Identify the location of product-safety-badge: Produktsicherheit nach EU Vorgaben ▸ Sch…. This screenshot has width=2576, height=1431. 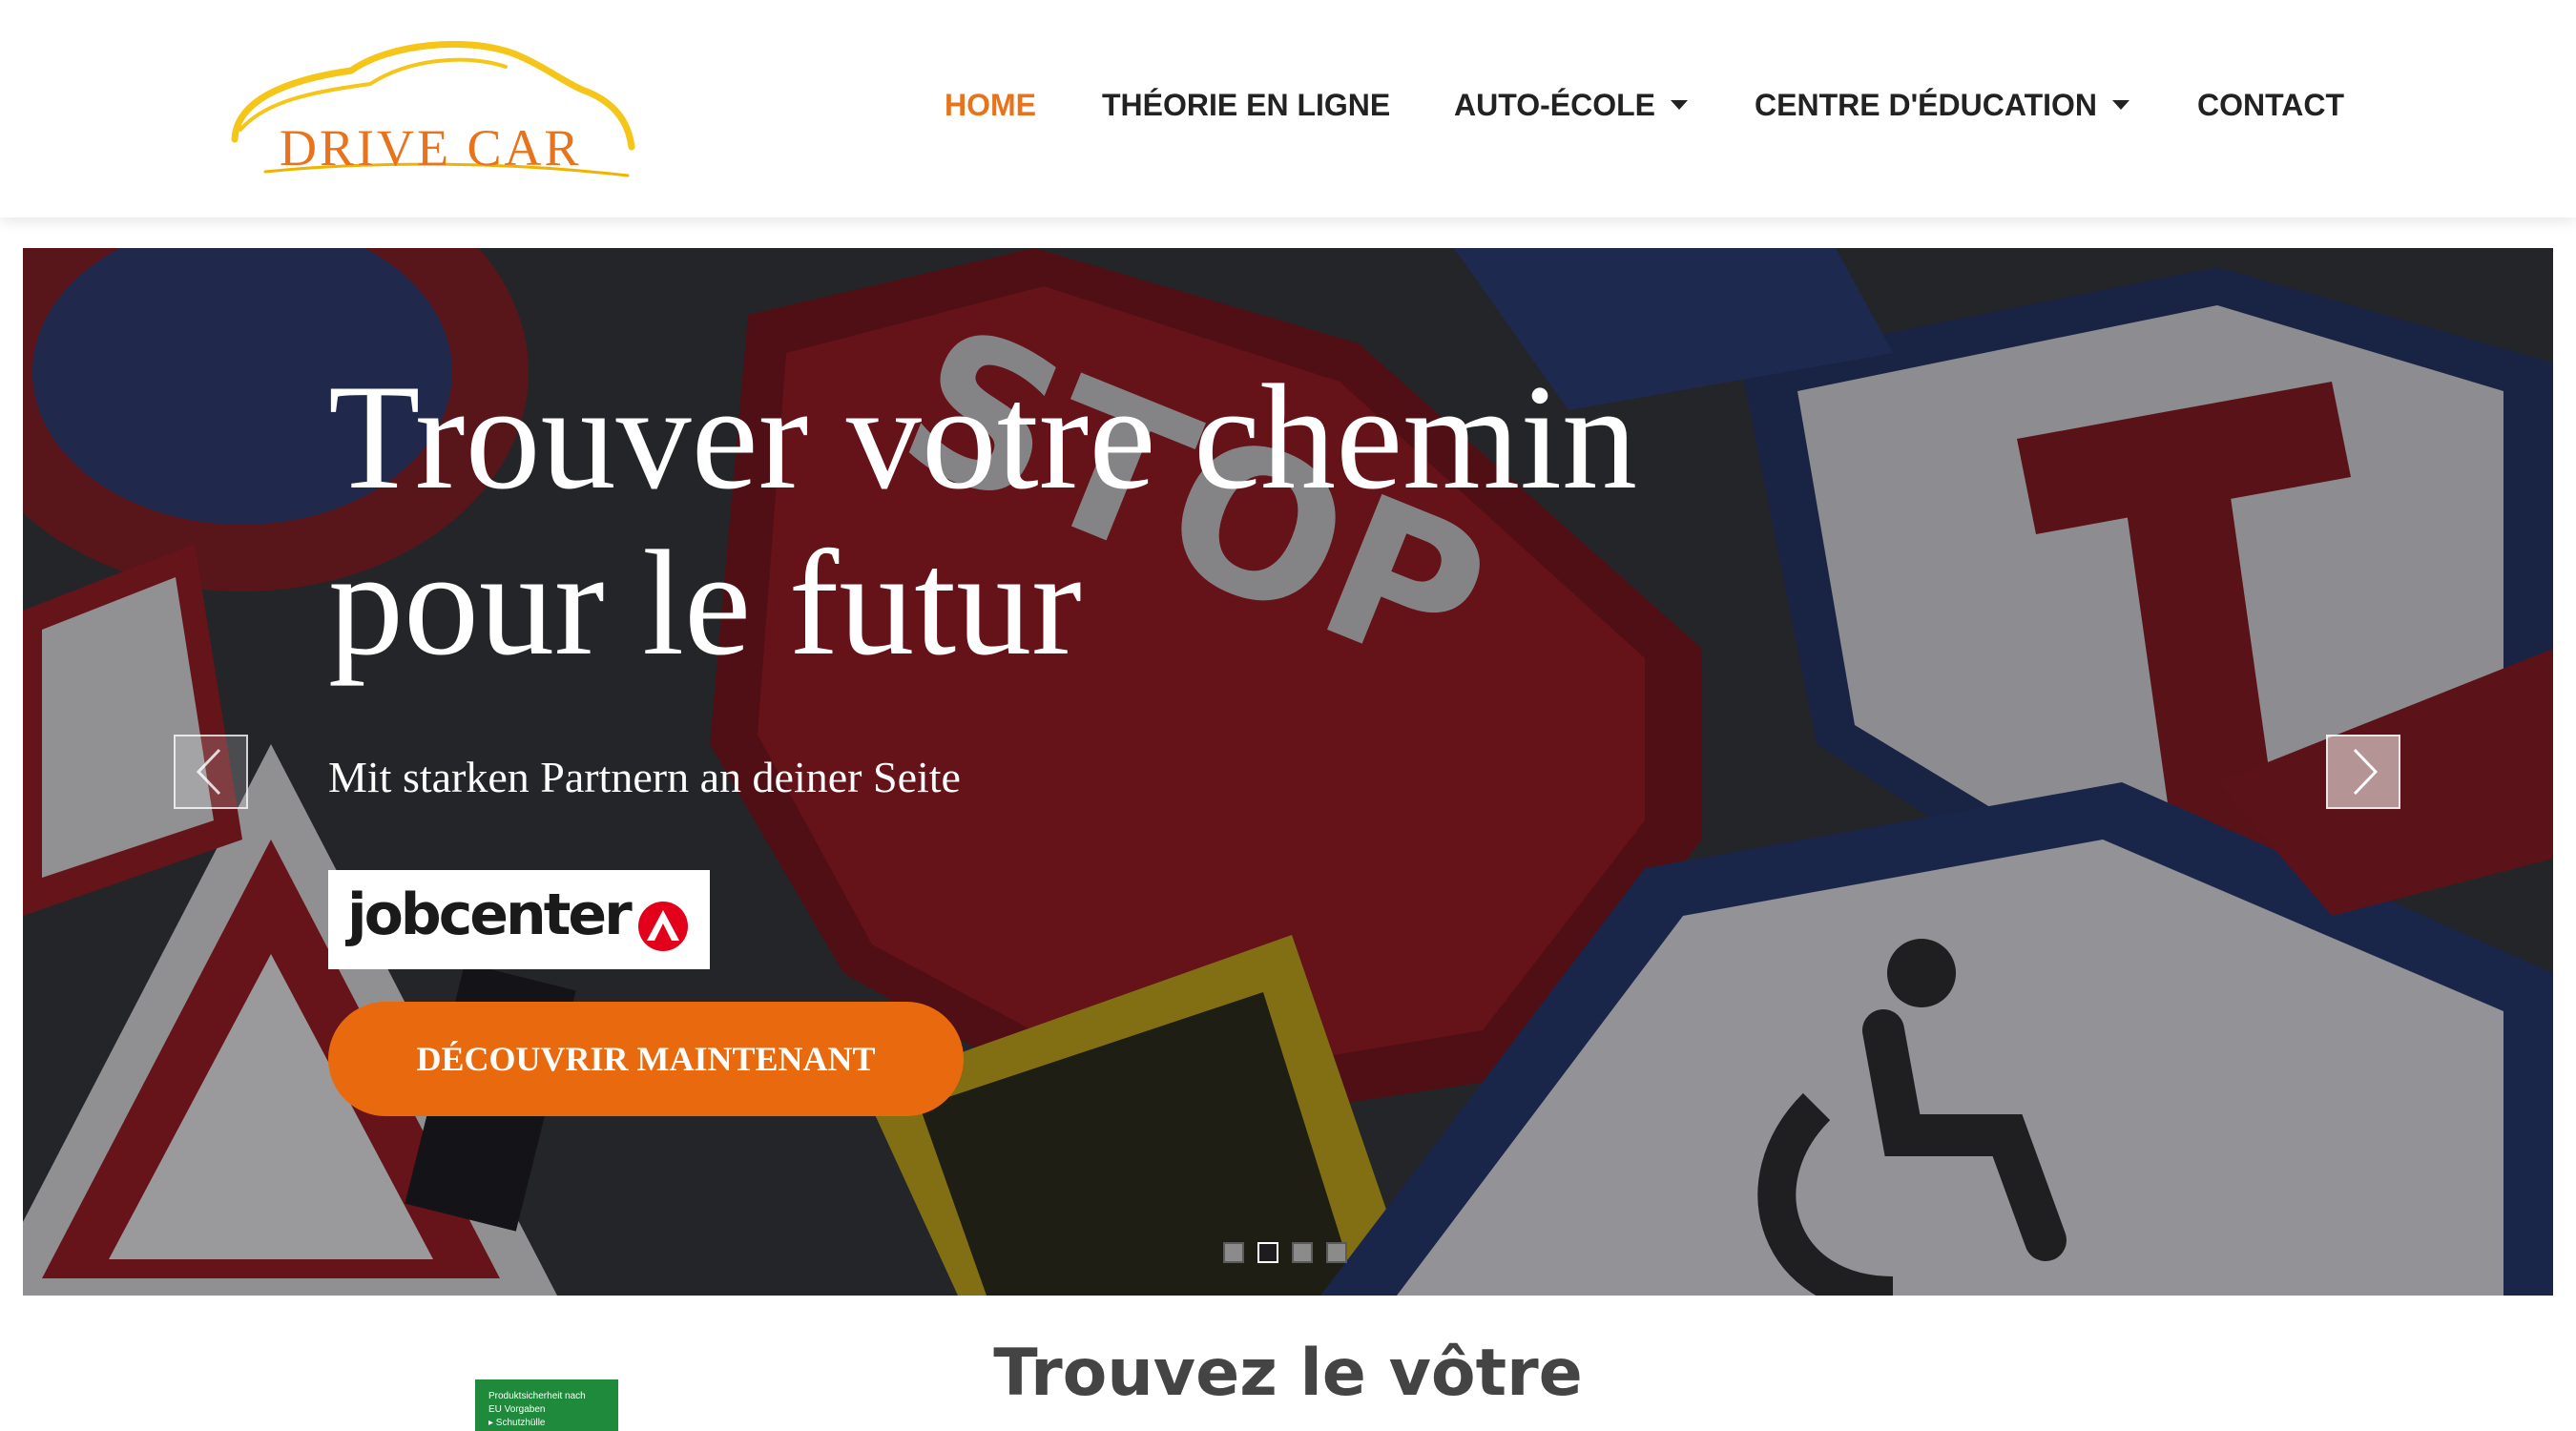
(546, 1405).